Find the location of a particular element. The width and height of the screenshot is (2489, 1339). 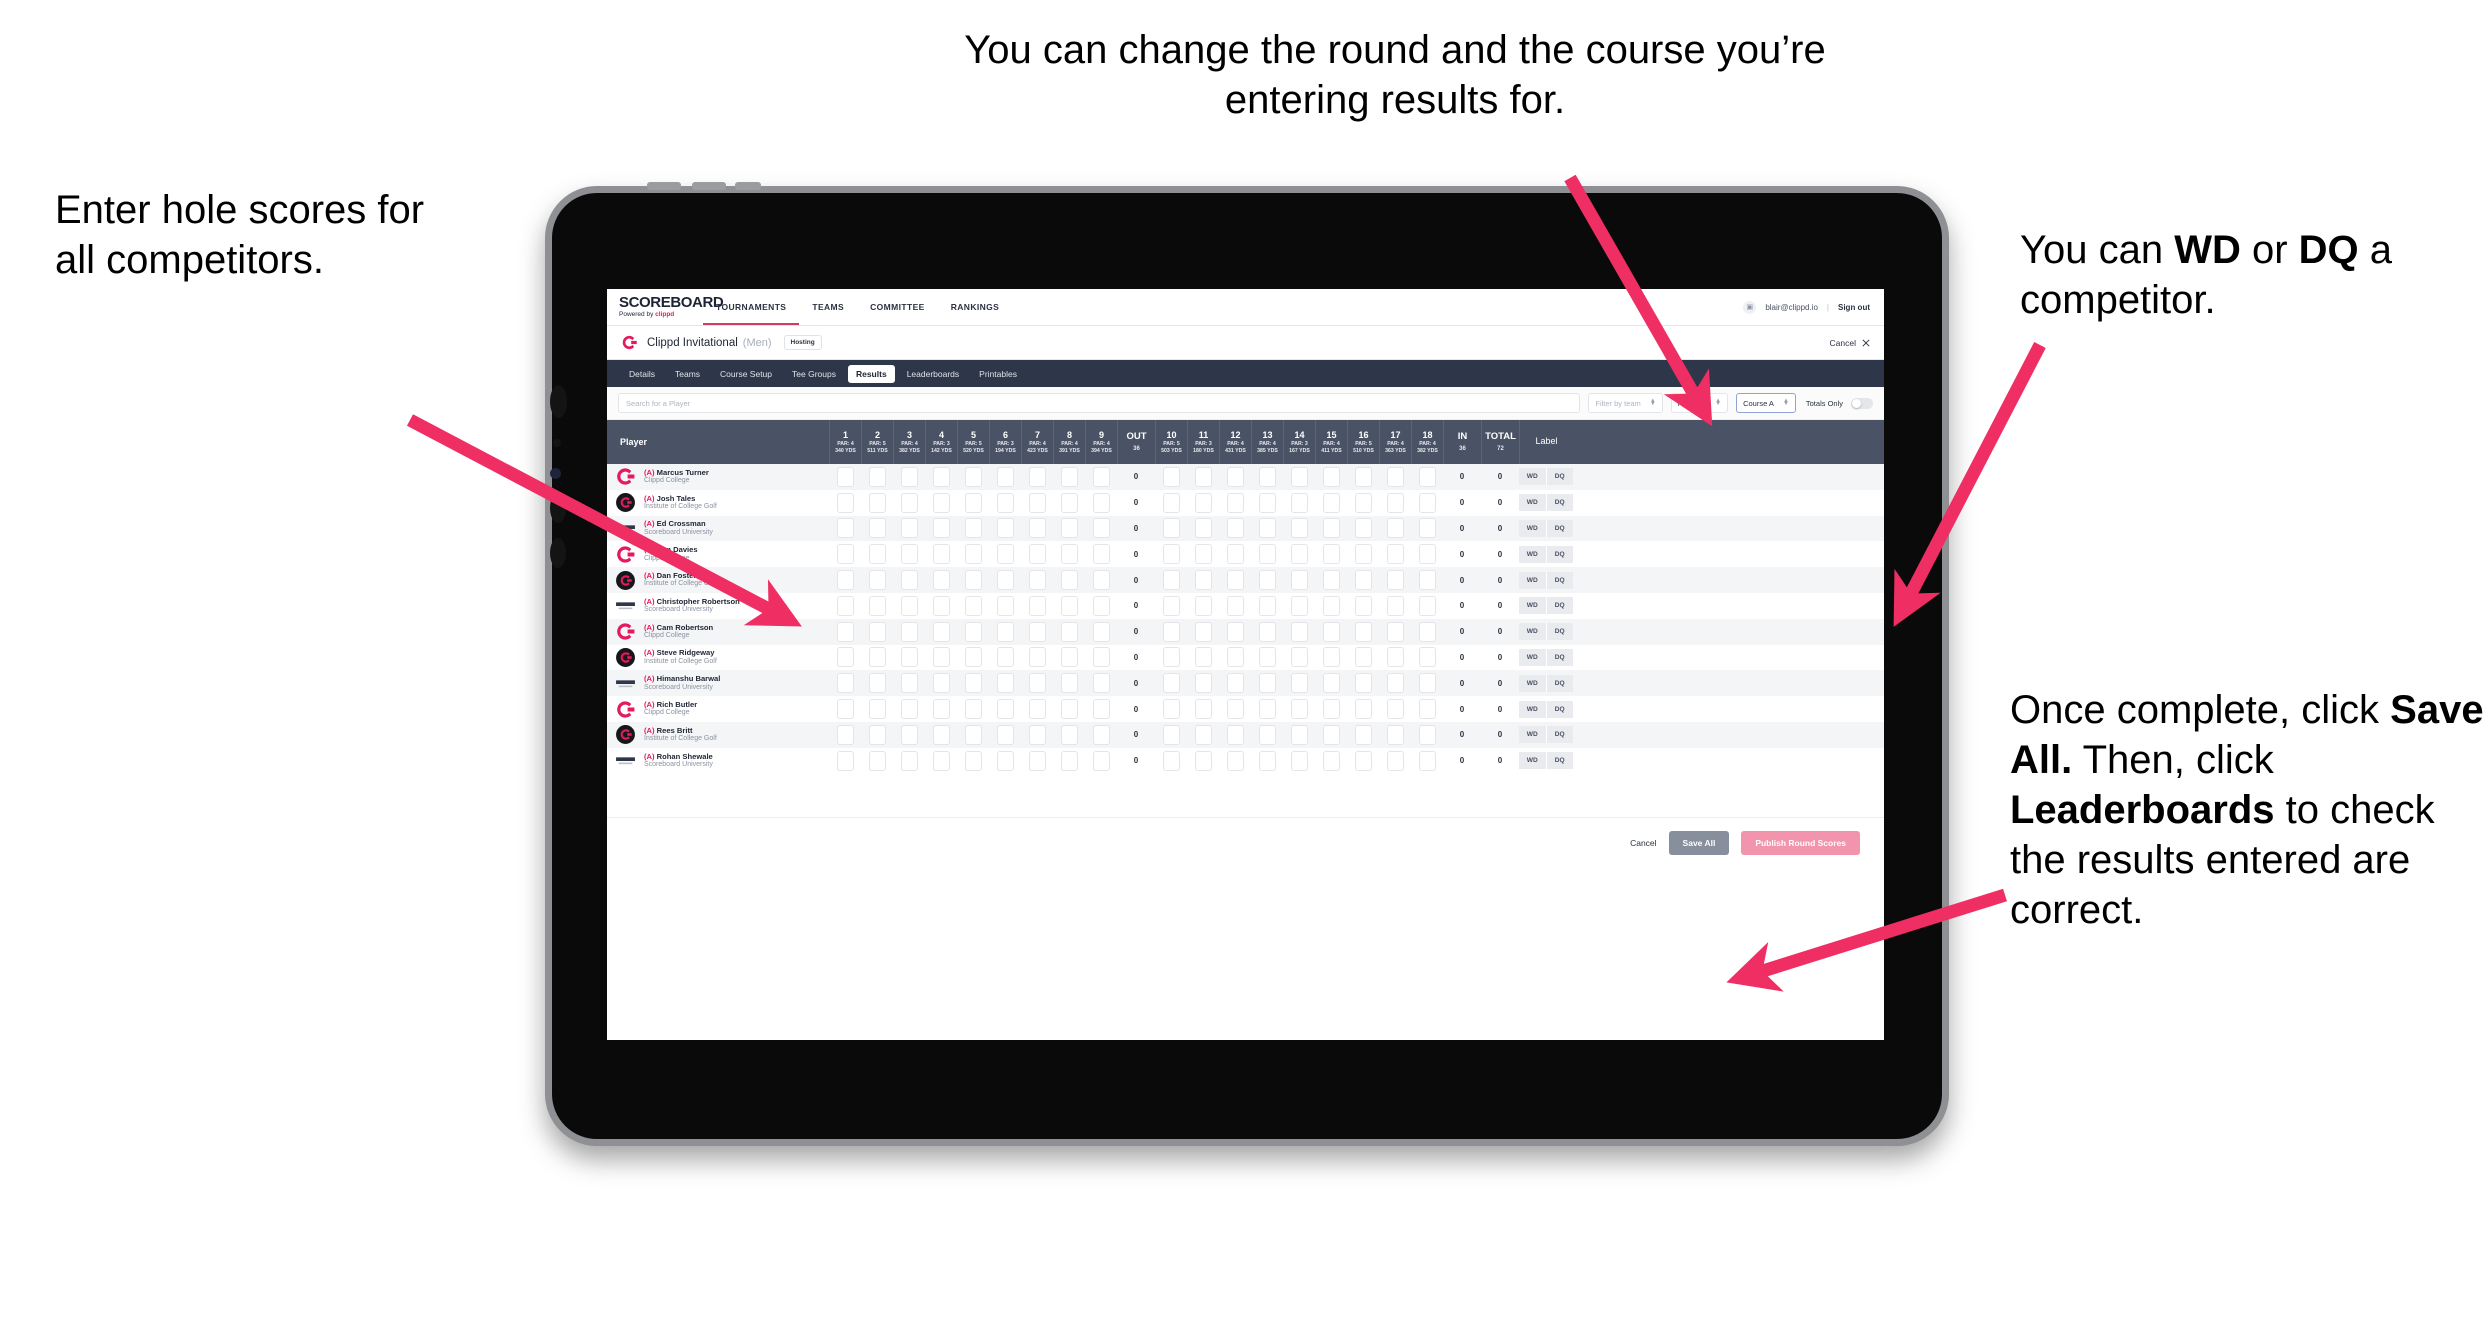

team-filter-select: Filter by team ▲ ▼ is located at coordinates (1625, 403).